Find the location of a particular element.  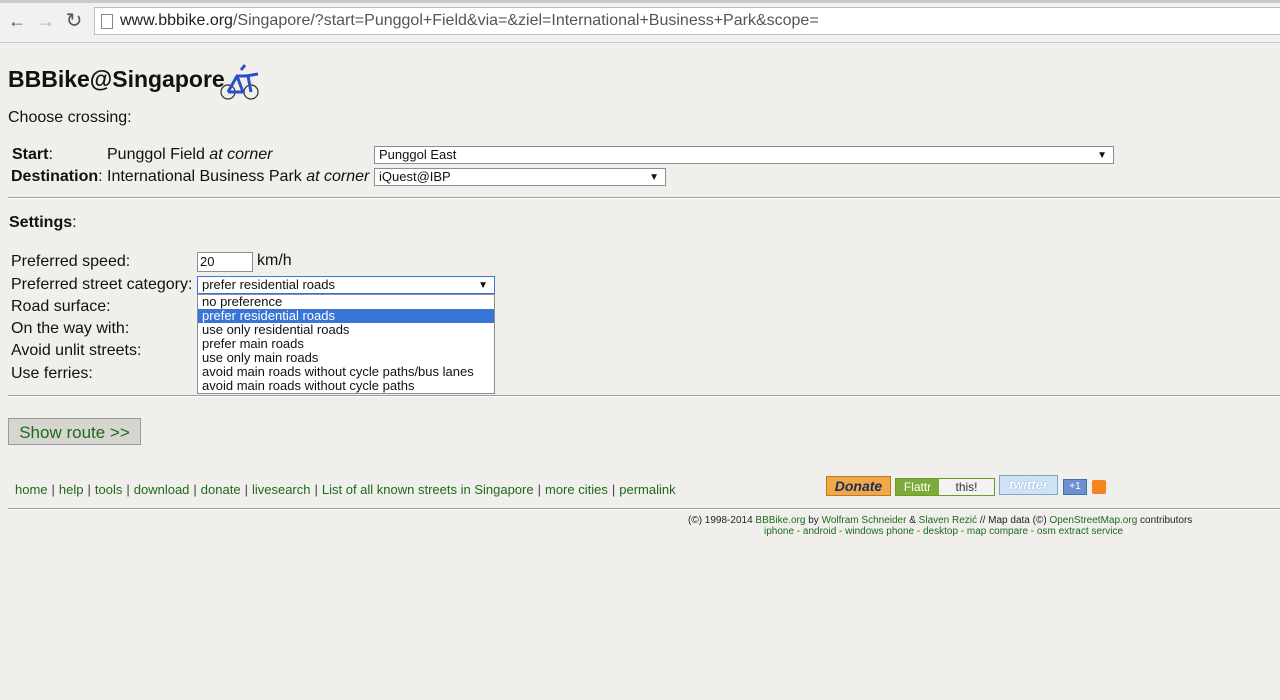

page-icon is located at coordinates (107, 21).